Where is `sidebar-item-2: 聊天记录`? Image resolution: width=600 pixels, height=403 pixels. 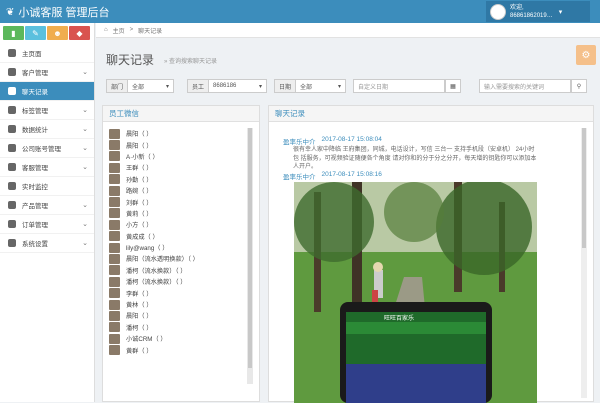
sidebar-item-2: 聊天记录 is located at coordinates (47, 91).